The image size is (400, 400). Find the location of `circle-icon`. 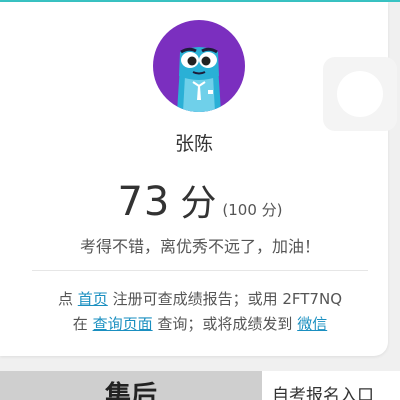

circle-icon is located at coordinates (360, 94).